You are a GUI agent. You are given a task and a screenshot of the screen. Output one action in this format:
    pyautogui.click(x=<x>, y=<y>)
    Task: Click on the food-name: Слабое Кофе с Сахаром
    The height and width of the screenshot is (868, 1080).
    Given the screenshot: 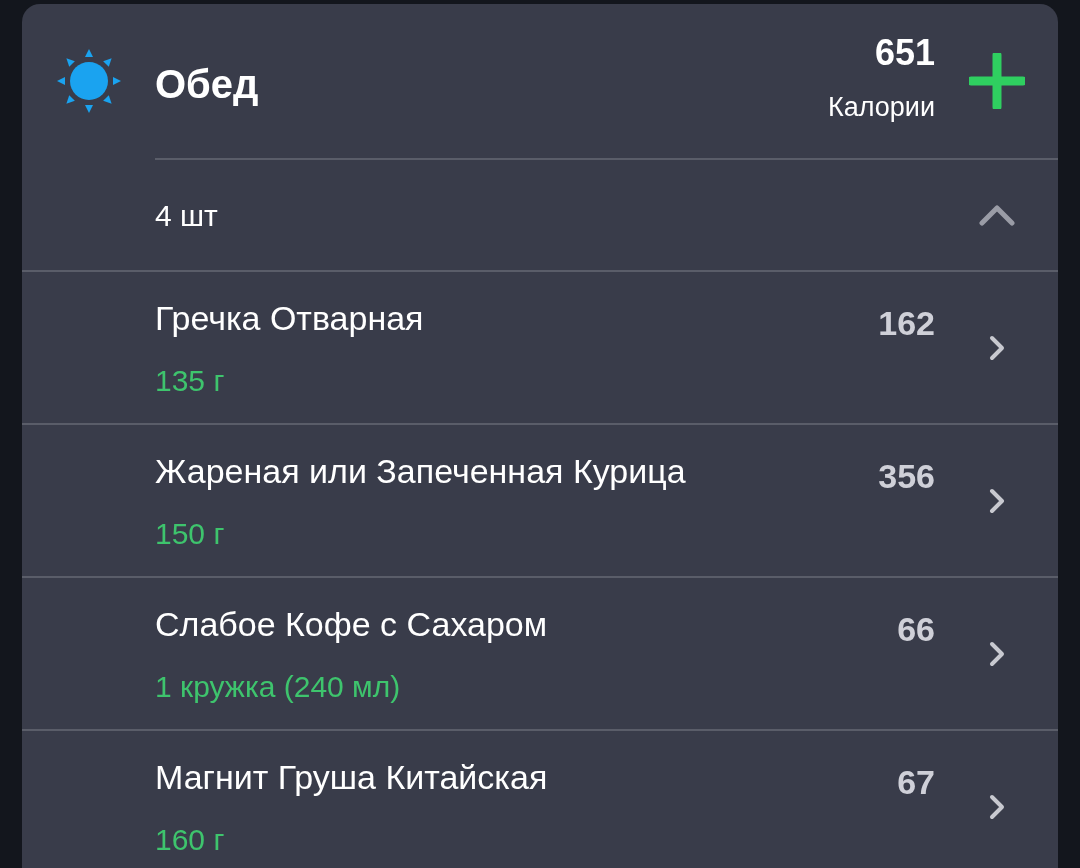 What is the action you would take?
    pyautogui.click(x=352, y=624)
    